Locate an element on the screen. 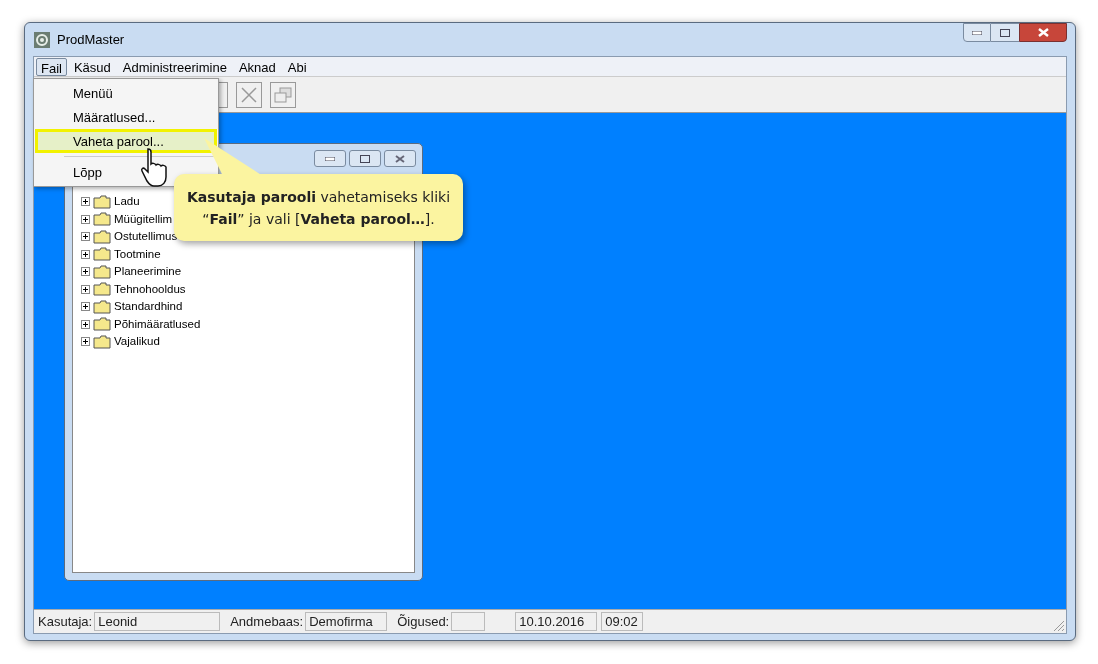 The height and width of the screenshot is (664, 1098). menu-item: Käsud is located at coordinates (92, 66).